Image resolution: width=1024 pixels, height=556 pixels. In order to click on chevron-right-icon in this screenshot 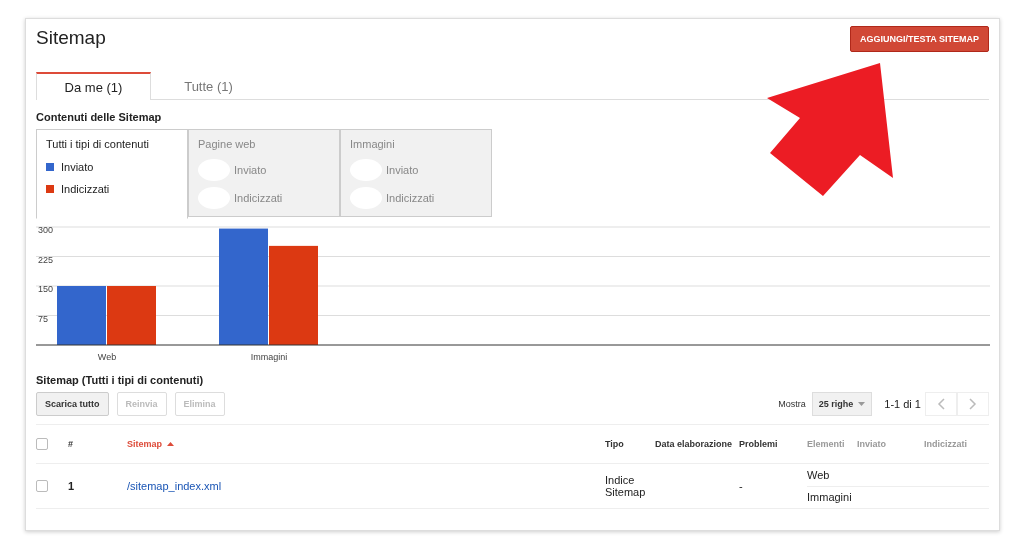, I will do `click(973, 404)`.